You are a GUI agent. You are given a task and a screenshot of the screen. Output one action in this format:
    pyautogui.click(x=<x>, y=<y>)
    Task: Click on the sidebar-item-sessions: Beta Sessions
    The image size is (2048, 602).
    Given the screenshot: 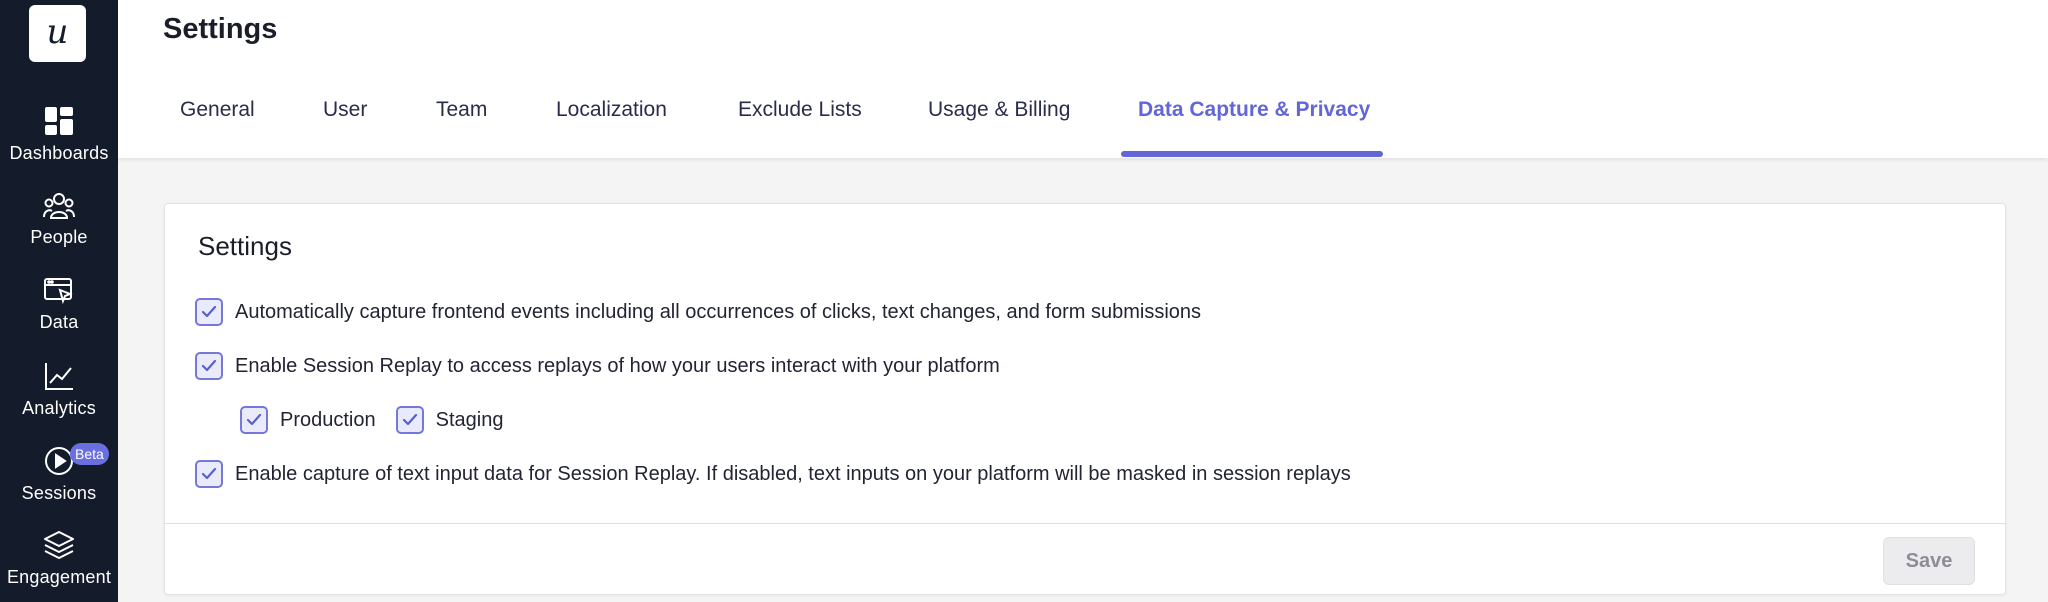 What is the action you would take?
    pyautogui.click(x=59, y=473)
    